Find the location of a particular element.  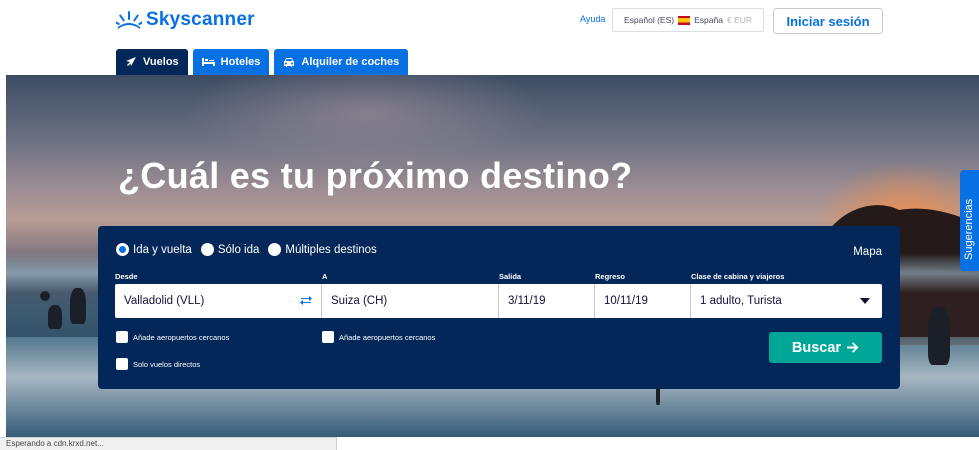

suggestions-tab: Sugerencias is located at coordinates (969, 220).